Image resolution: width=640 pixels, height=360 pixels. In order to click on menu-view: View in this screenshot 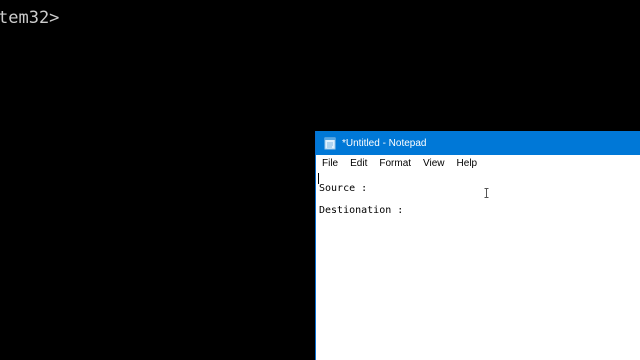, I will do `click(434, 163)`.